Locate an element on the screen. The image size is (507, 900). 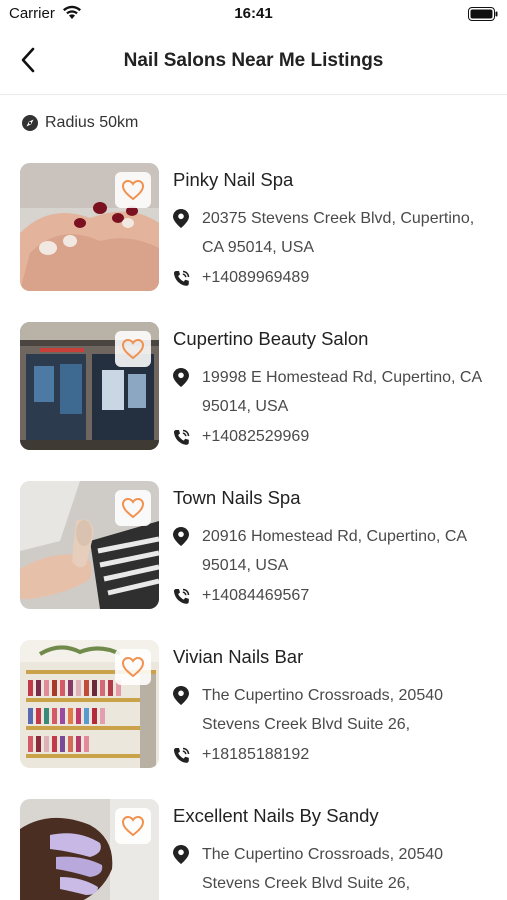
status-time: 16:41 is located at coordinates (253, 13).